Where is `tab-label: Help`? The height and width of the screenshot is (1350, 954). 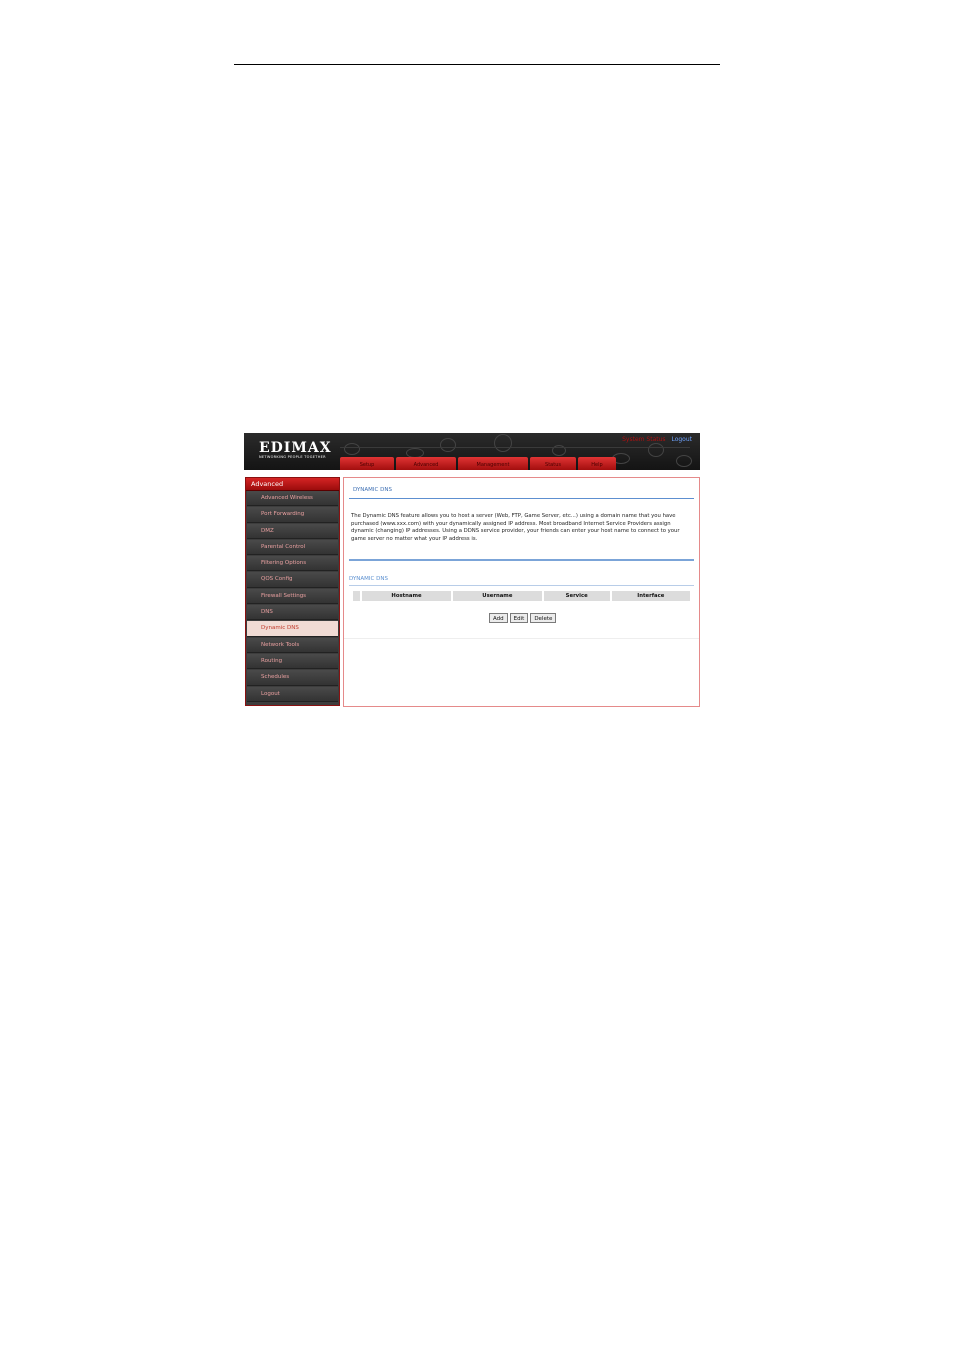 tab-label: Help is located at coordinates (597, 465).